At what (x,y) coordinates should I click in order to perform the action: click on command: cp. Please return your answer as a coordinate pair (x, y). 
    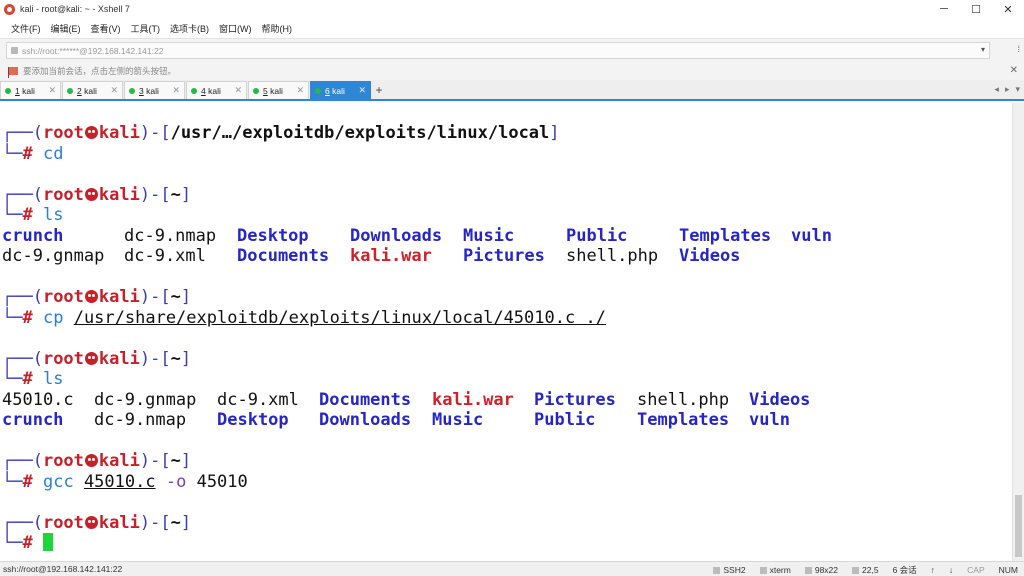
    Looking at the image, I should click on (53, 317).